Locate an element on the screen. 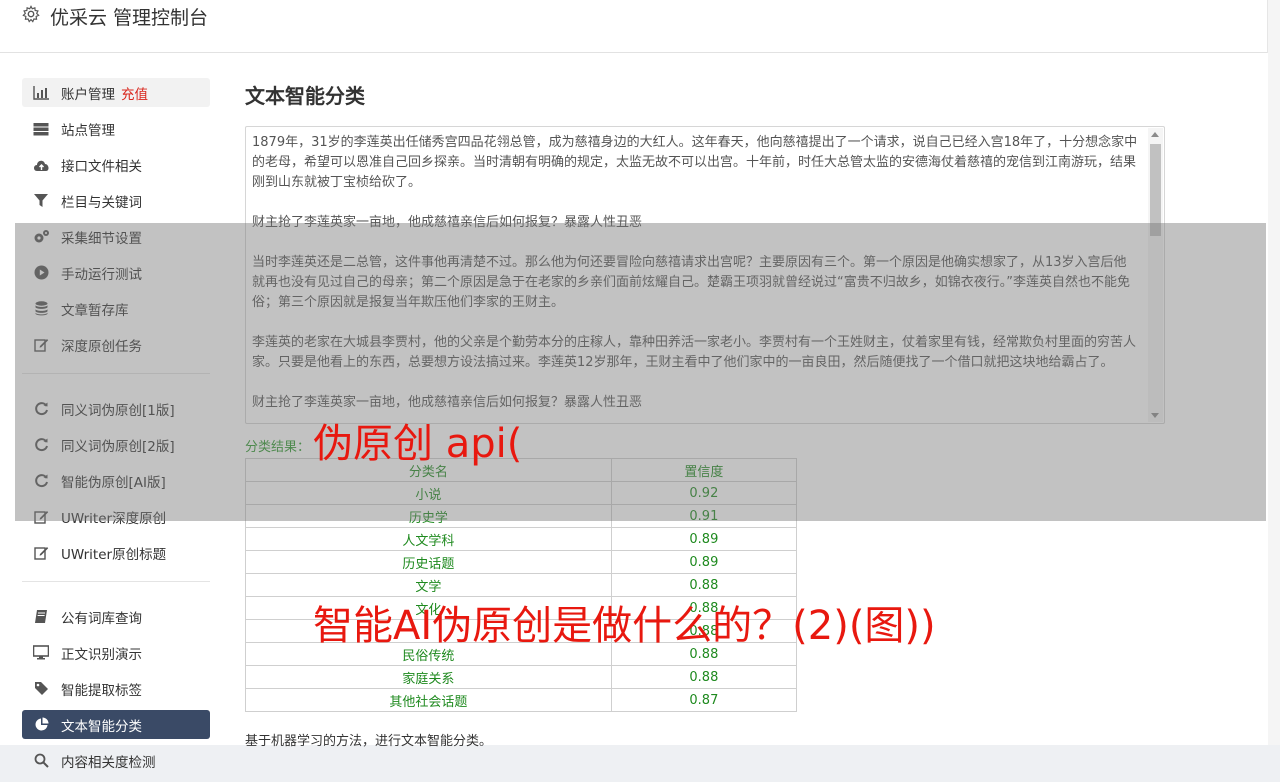 The width and height of the screenshot is (1280, 782). sidebar-item-label: 公有词库查询 is located at coordinates (101, 618).